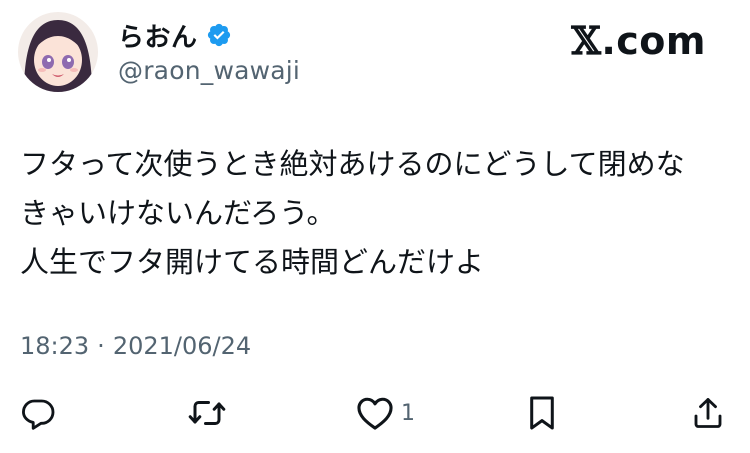 This screenshot has height=453, width=750. I want to click on like-button: 1, so click(385, 413).